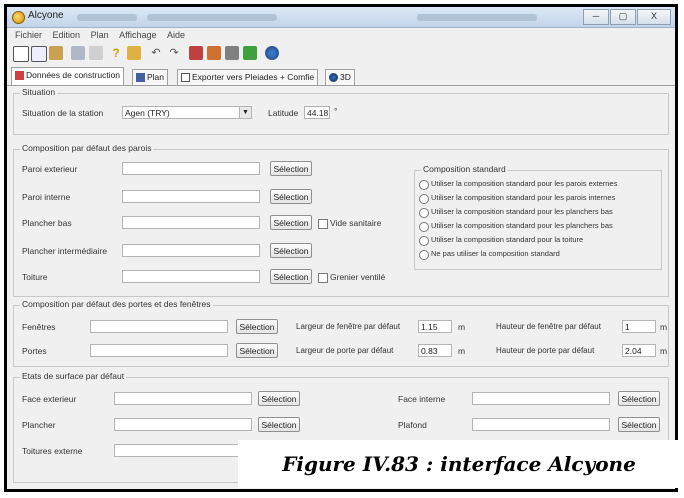  What do you see at coordinates (654, 17) in the screenshot?
I see `close-button: X` at bounding box center [654, 17].